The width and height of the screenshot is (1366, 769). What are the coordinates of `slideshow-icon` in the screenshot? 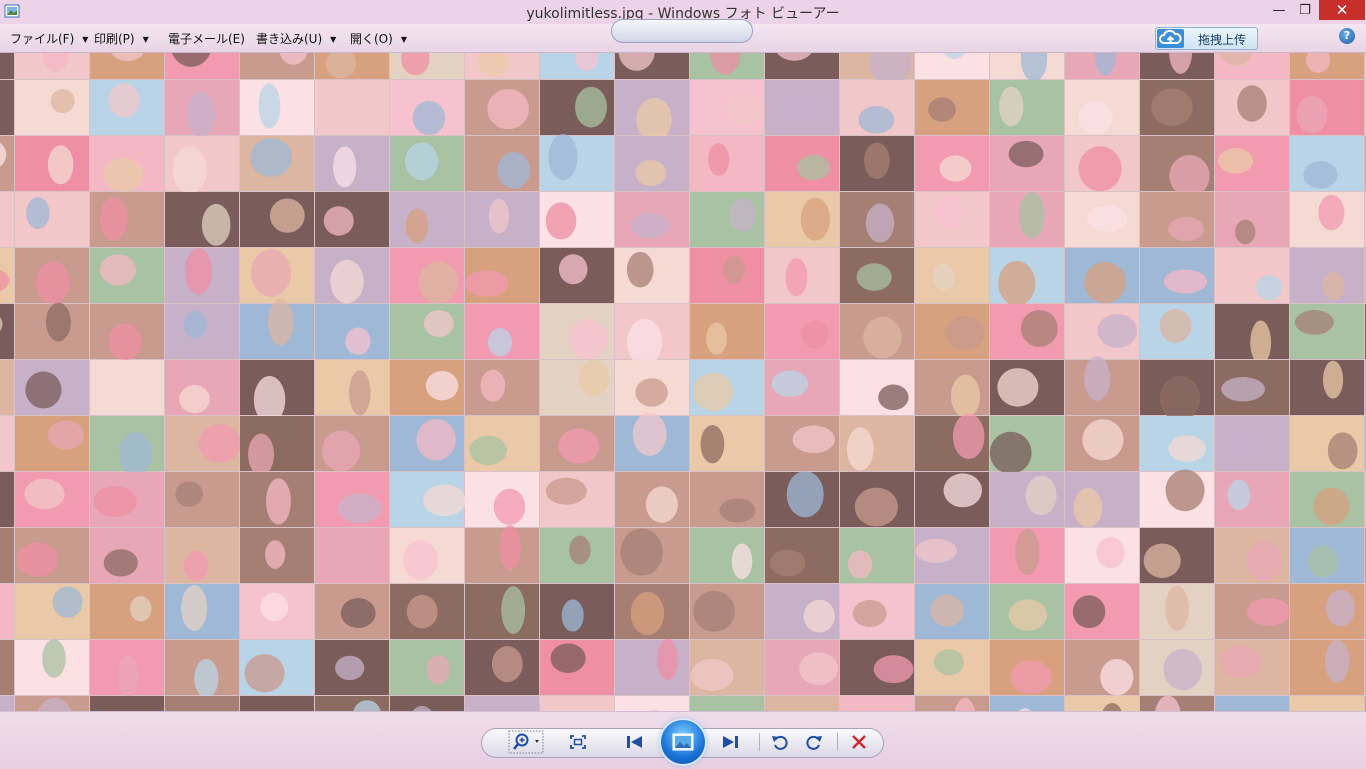 It's located at (683, 742).